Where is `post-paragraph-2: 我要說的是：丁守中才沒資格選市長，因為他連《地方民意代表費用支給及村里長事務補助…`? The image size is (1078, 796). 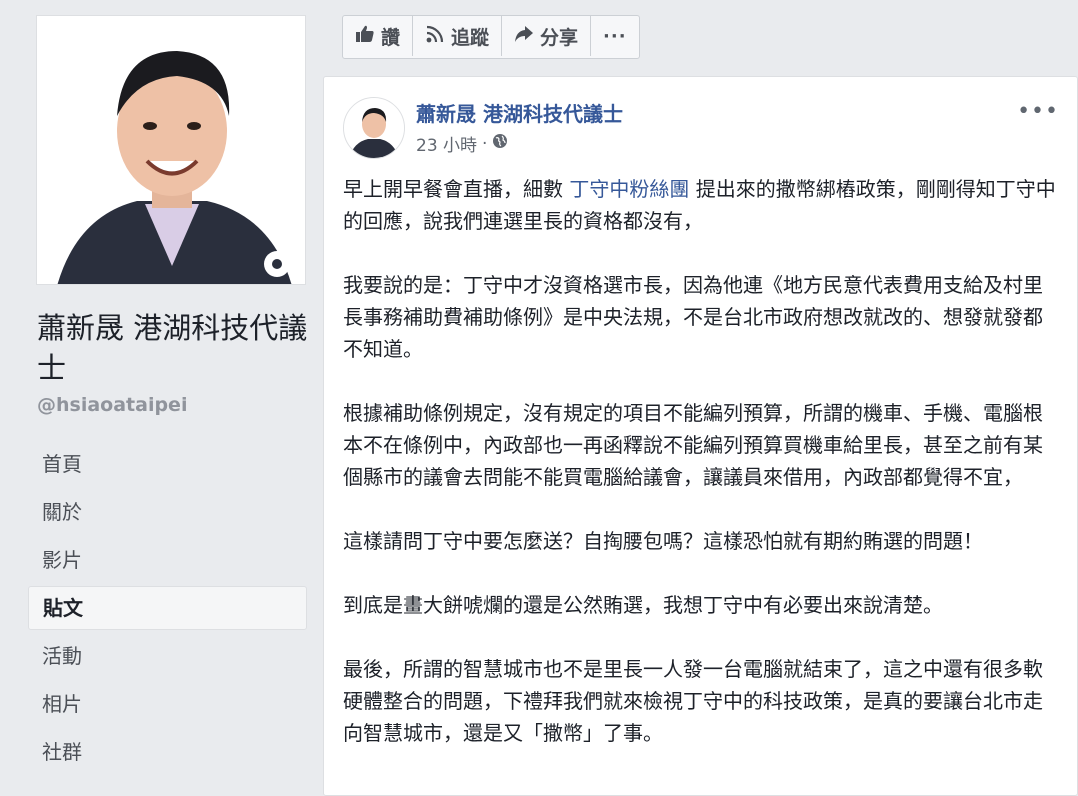 post-paragraph-2: 我要說的是：丁守中才沒資格選市長，因為他連《地方民意代表費用支給及村里長事務補助… is located at coordinates (693, 317).